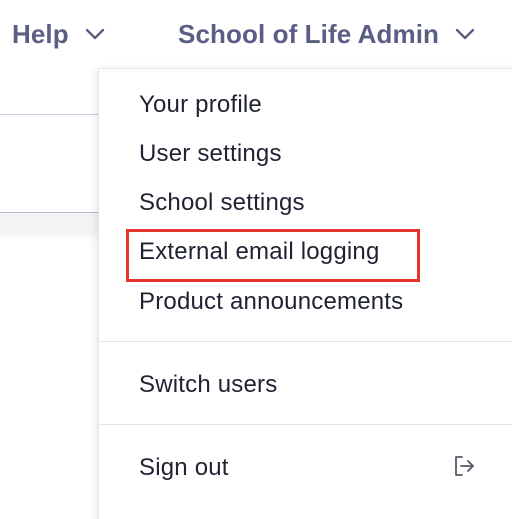  Describe the element at coordinates (309, 33) in the screenshot. I see `account-label: School of Life Admin` at that location.